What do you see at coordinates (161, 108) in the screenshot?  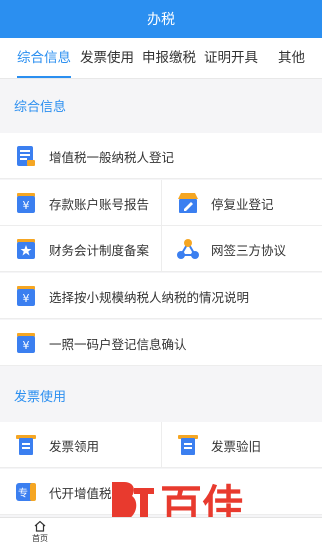 I see `section-heading-general: 综合信息` at bounding box center [161, 108].